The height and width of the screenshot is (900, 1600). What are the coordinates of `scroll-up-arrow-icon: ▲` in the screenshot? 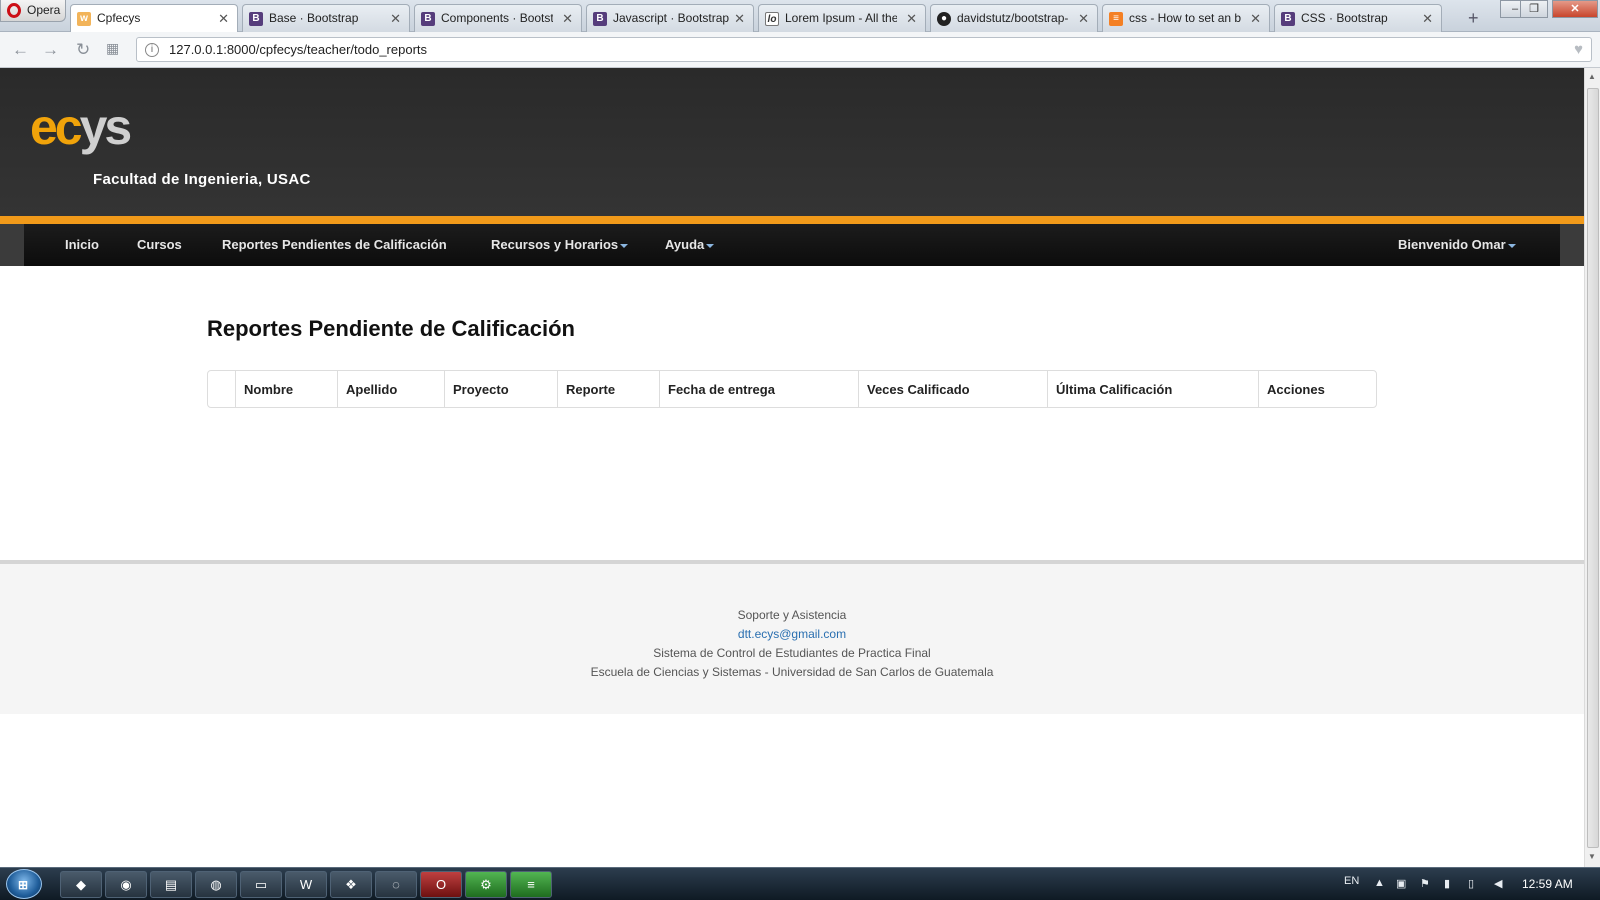 It's located at (1592, 76).